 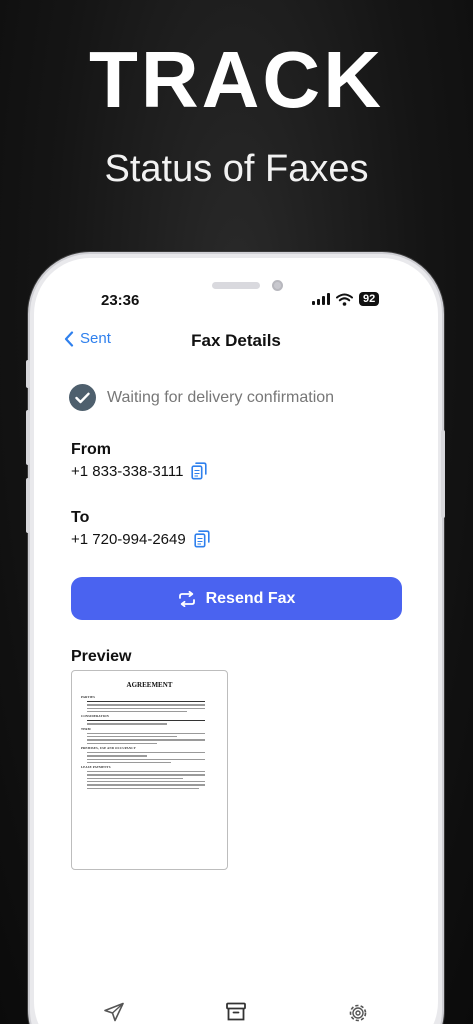 What do you see at coordinates (101, 656) in the screenshot?
I see `preview-label: Preview` at bounding box center [101, 656].